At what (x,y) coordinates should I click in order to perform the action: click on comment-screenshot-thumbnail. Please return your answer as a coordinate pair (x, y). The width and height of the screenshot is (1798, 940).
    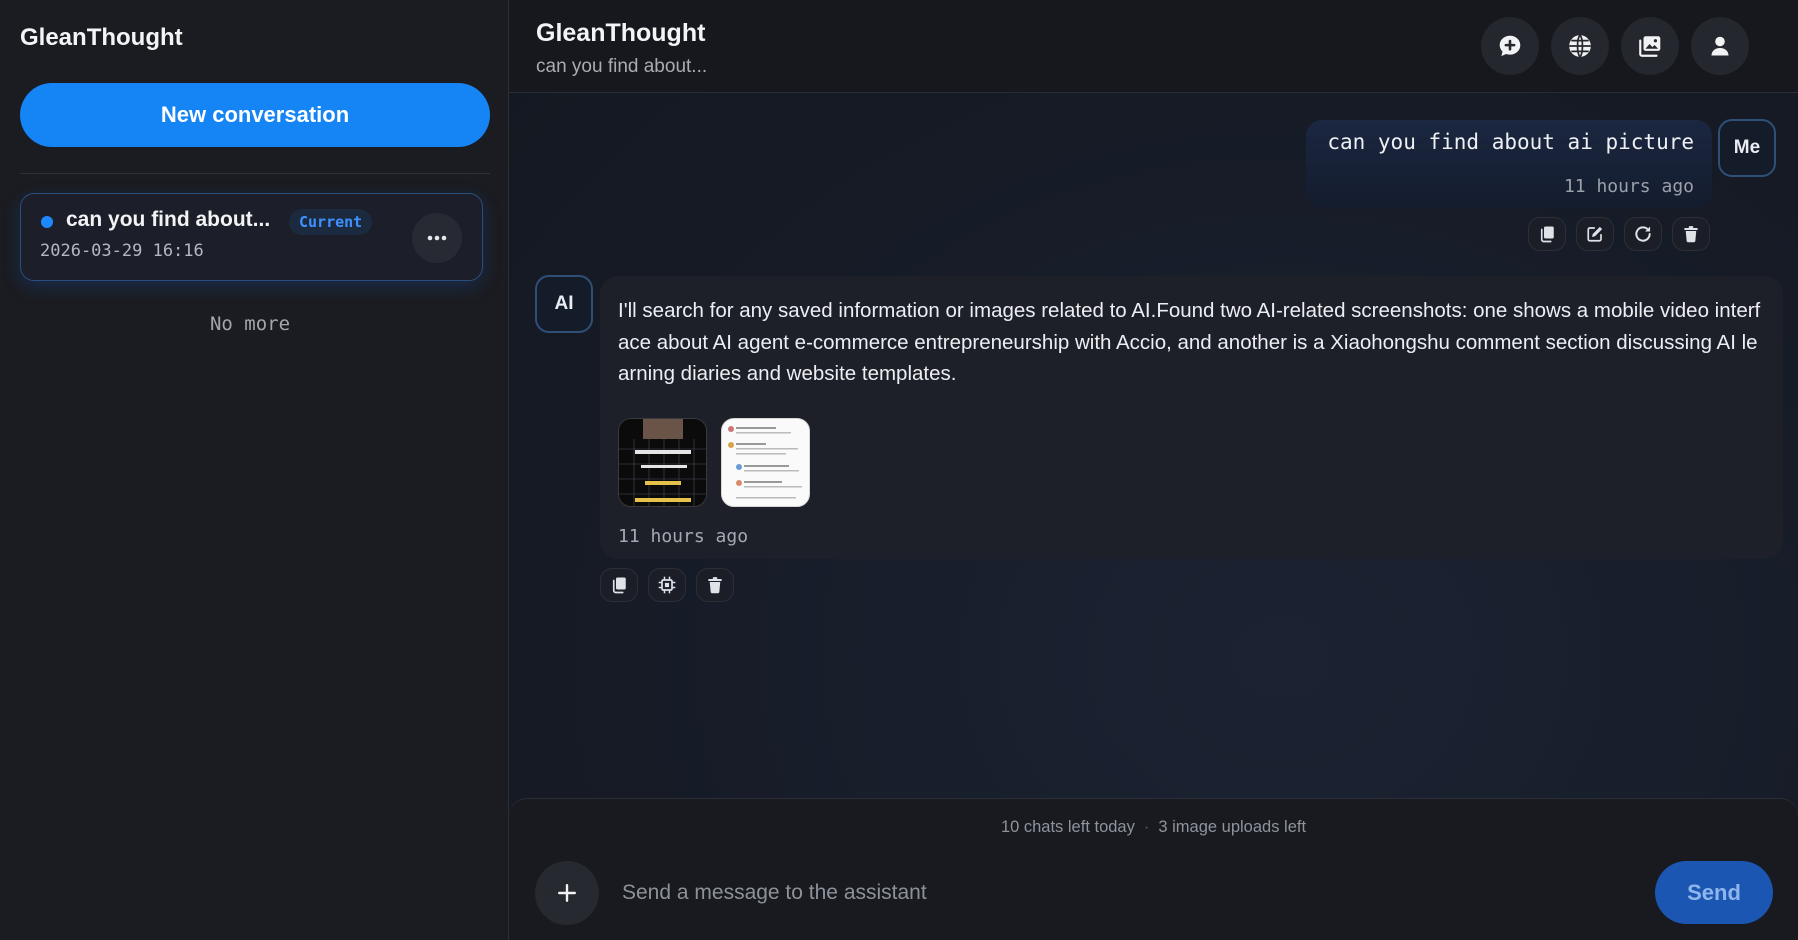
    Looking at the image, I should click on (765, 462).